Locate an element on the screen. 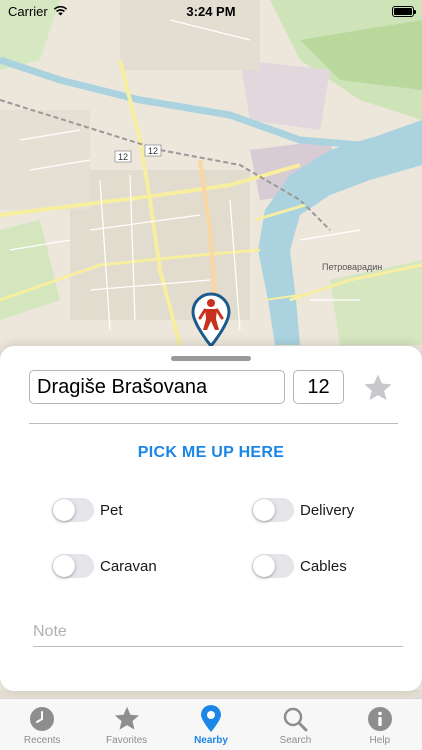 This screenshot has width=422, height=750. magnifier-icon is located at coordinates (295, 719).